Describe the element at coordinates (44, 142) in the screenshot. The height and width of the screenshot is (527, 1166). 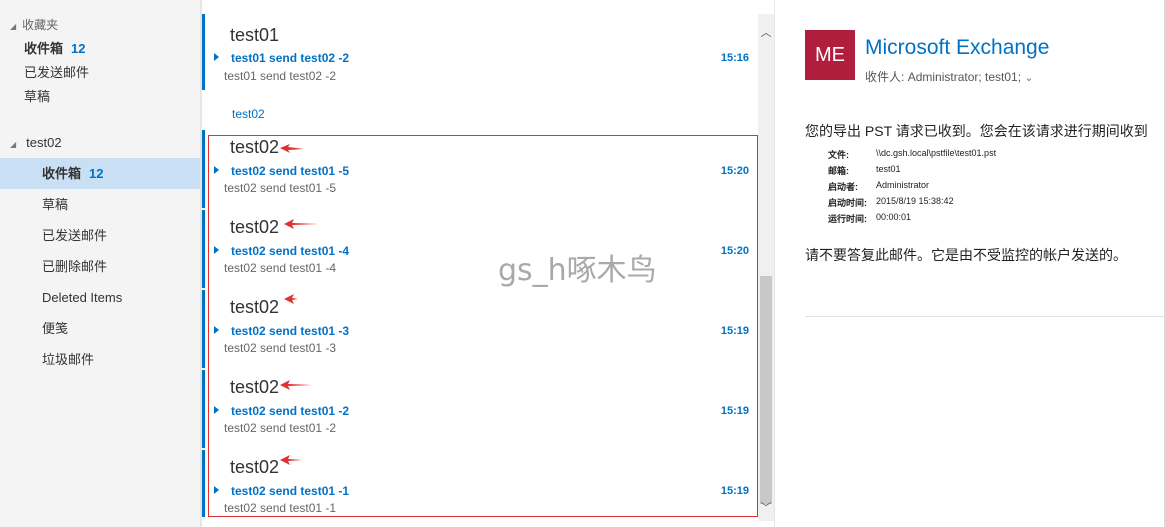
I see `account-name: test02` at that location.